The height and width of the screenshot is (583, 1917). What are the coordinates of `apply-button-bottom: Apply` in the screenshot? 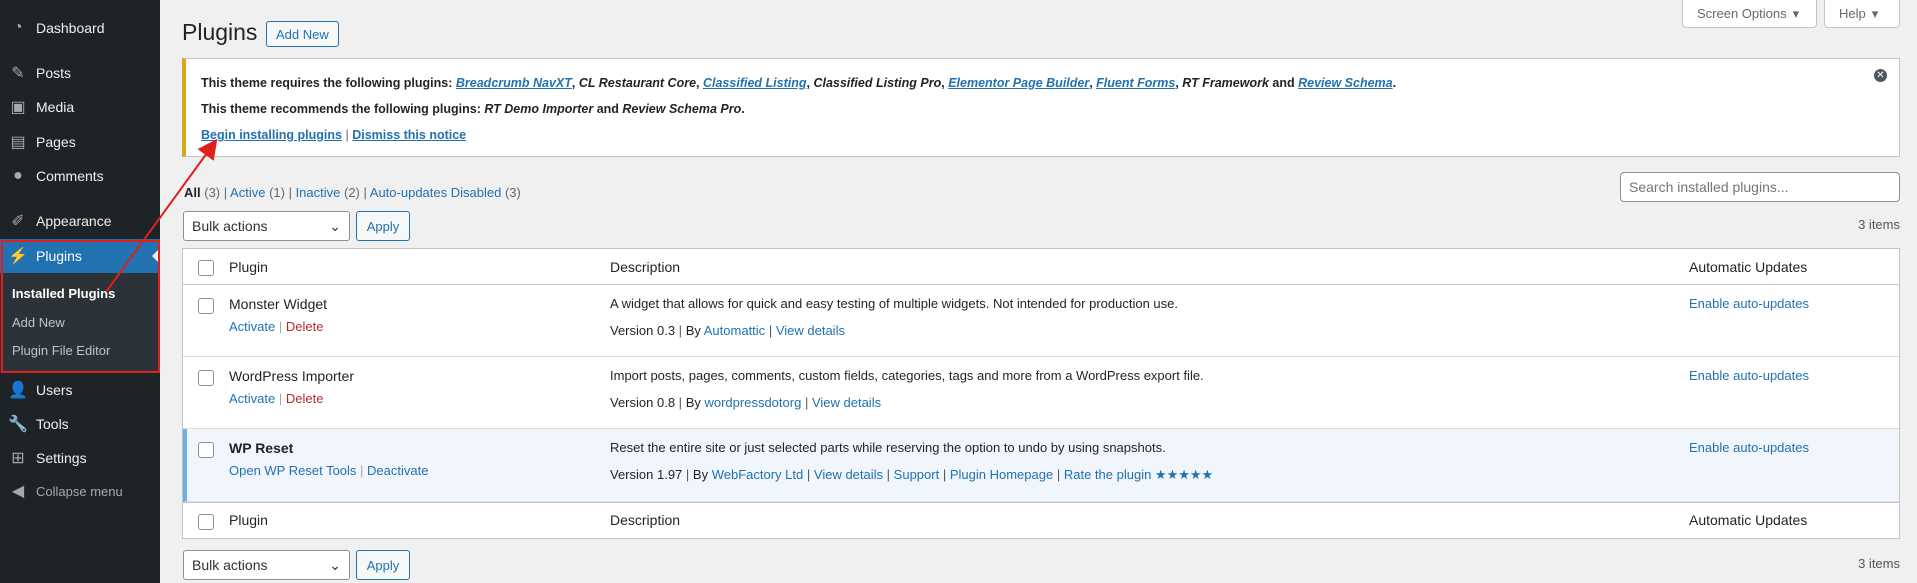 It's located at (383, 565).